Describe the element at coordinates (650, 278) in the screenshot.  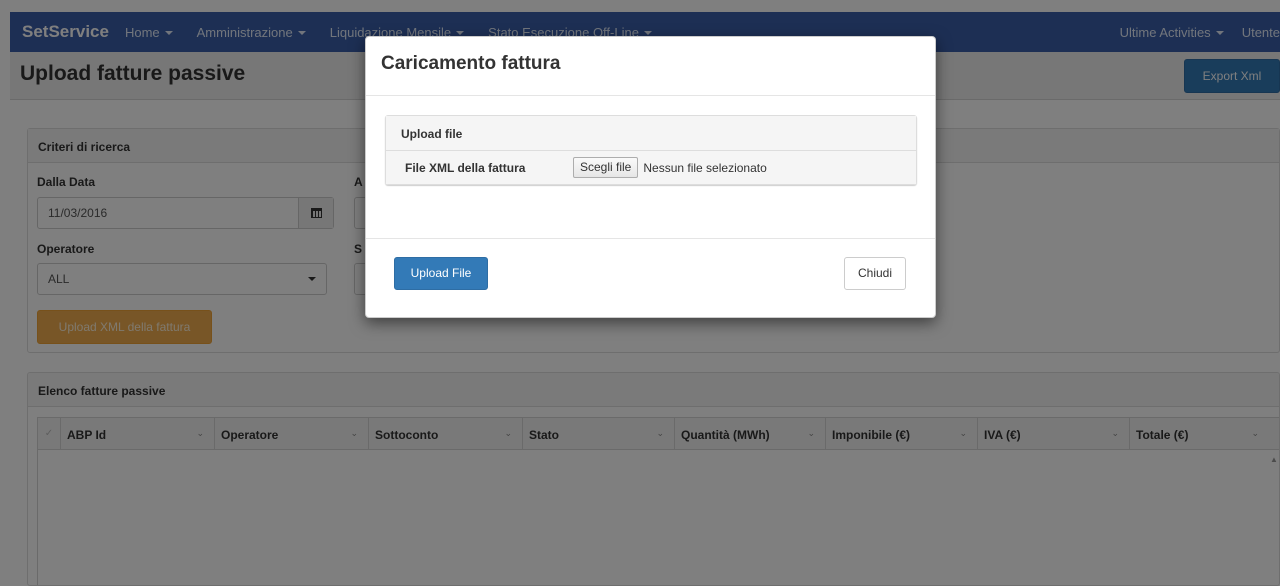
I see `modal-footer: Upload File Chiudi` at that location.